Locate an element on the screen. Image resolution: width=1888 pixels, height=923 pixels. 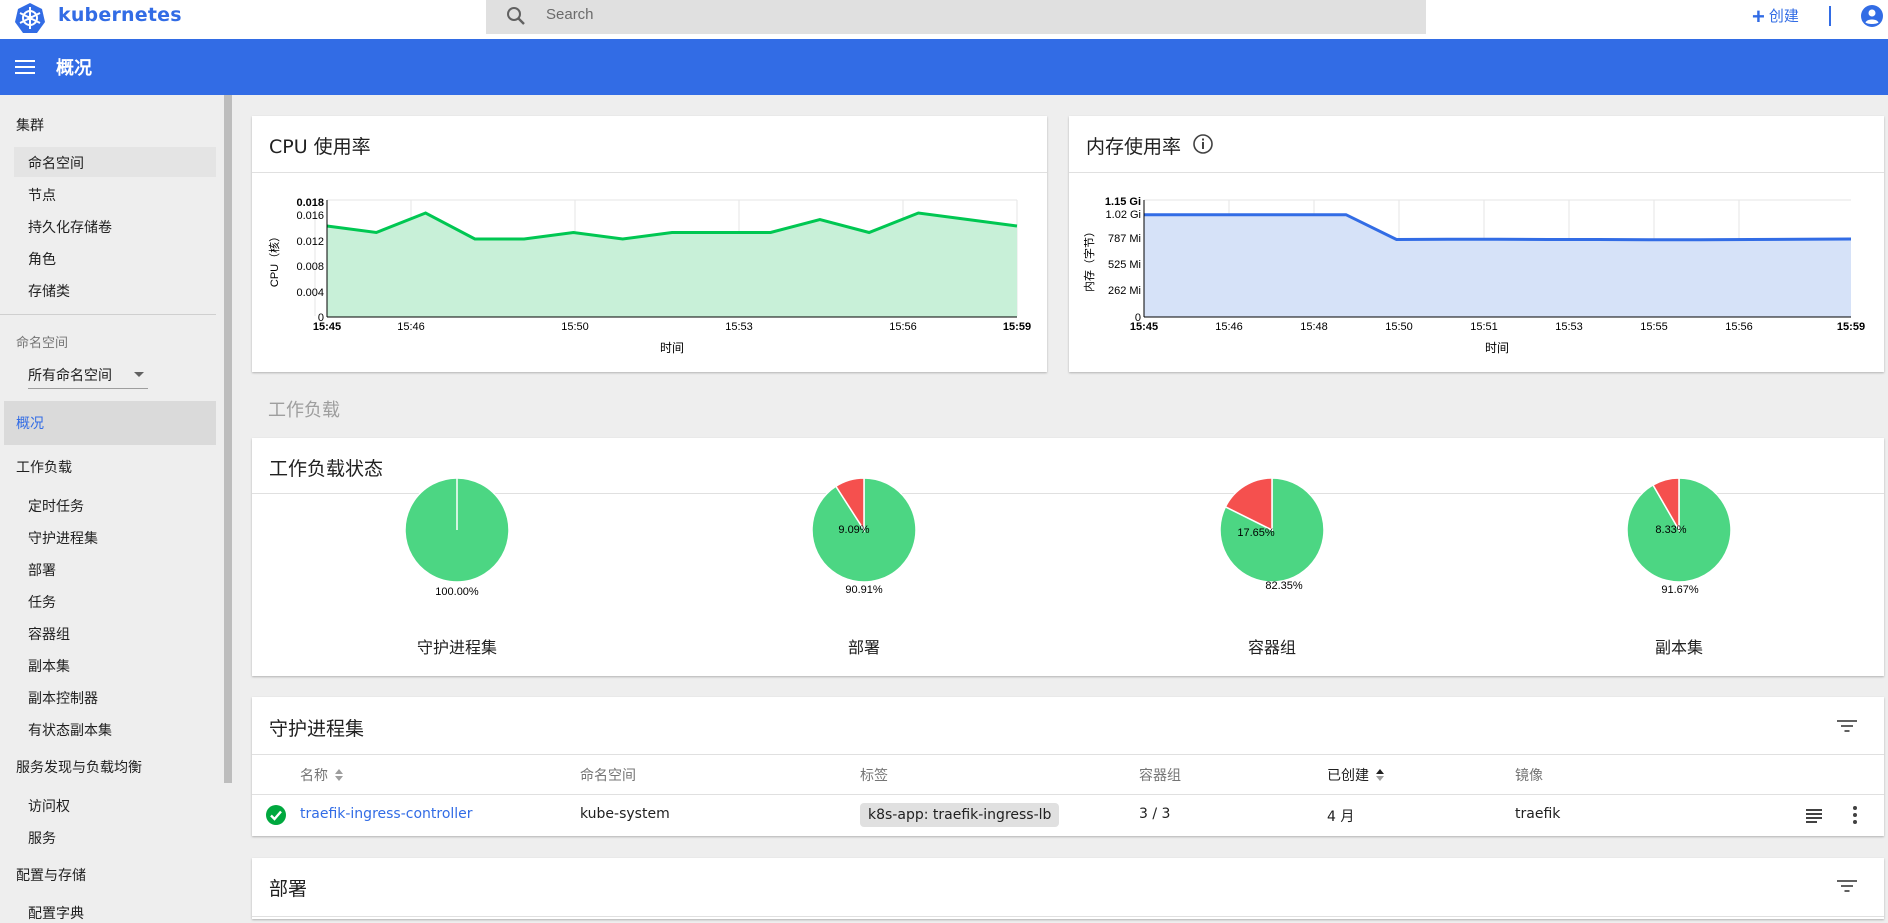
sidebar-item-roles: 角色 is located at coordinates (42, 259).